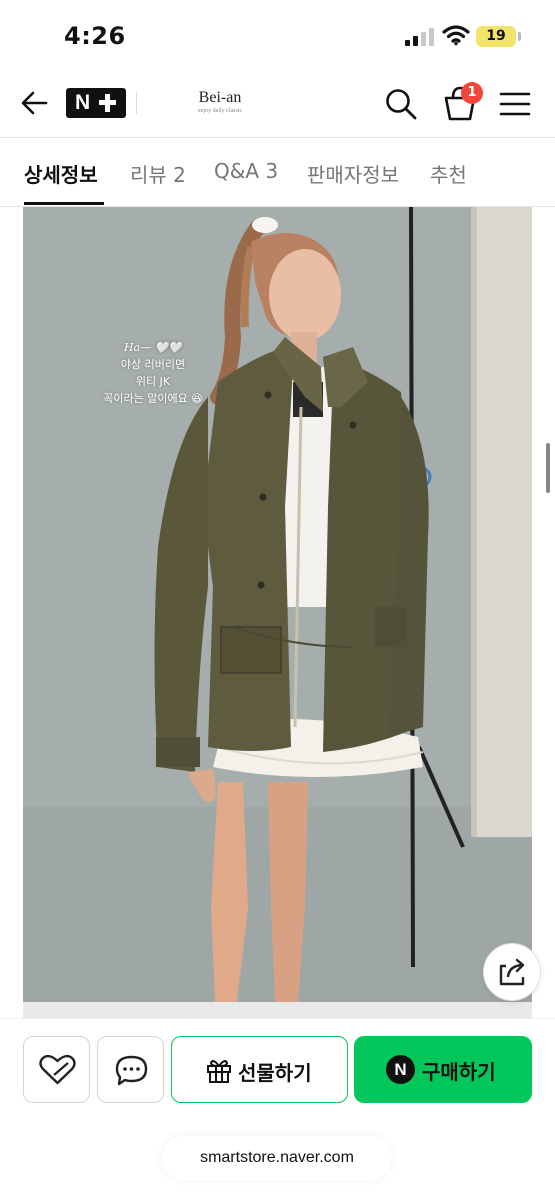 This screenshot has height=1200, width=555. What do you see at coordinates (277, 1158) in the screenshot?
I see `url-bar: smartstore.naver.com` at bounding box center [277, 1158].